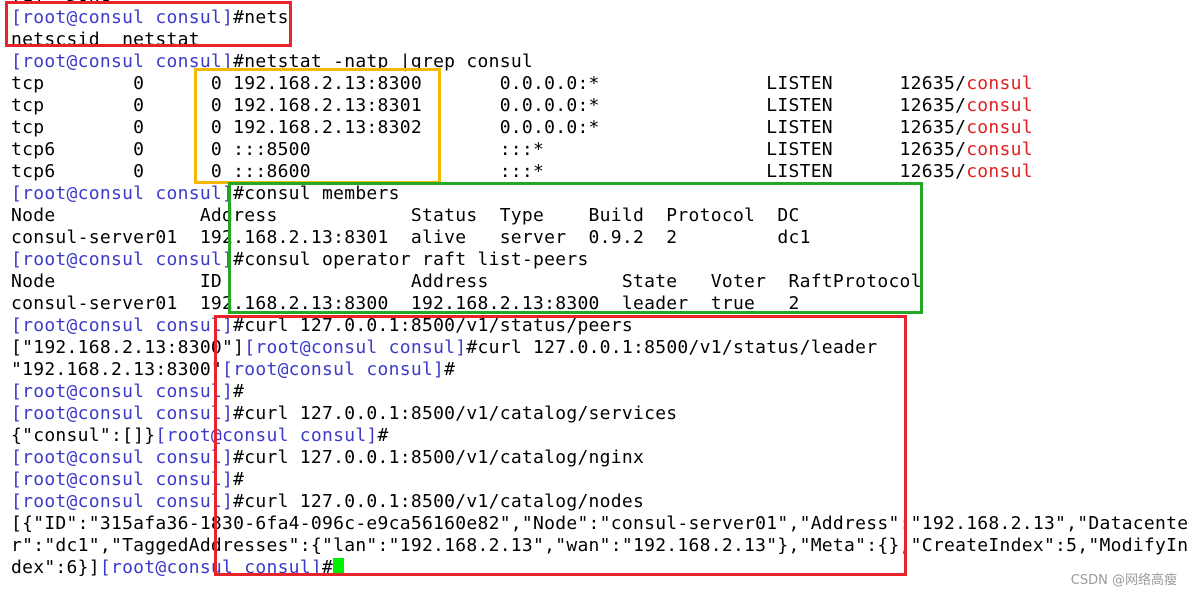  I want to click on terminal-cursor, so click(339, 567).